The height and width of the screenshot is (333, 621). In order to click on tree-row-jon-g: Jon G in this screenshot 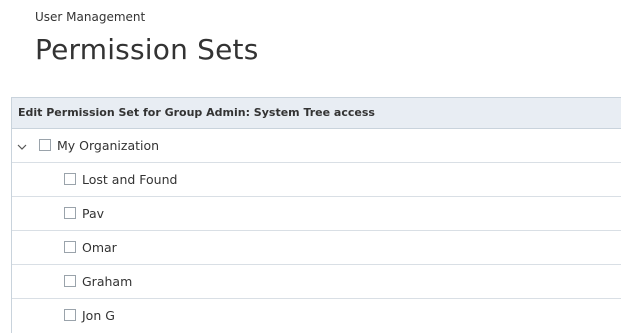, I will do `click(316, 316)`.